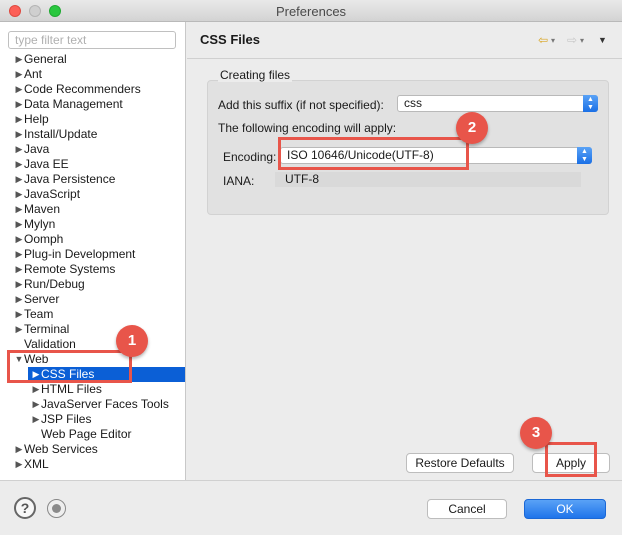 The image size is (622, 535). I want to click on tree-item: ▶ Data Management, so click(92, 104).